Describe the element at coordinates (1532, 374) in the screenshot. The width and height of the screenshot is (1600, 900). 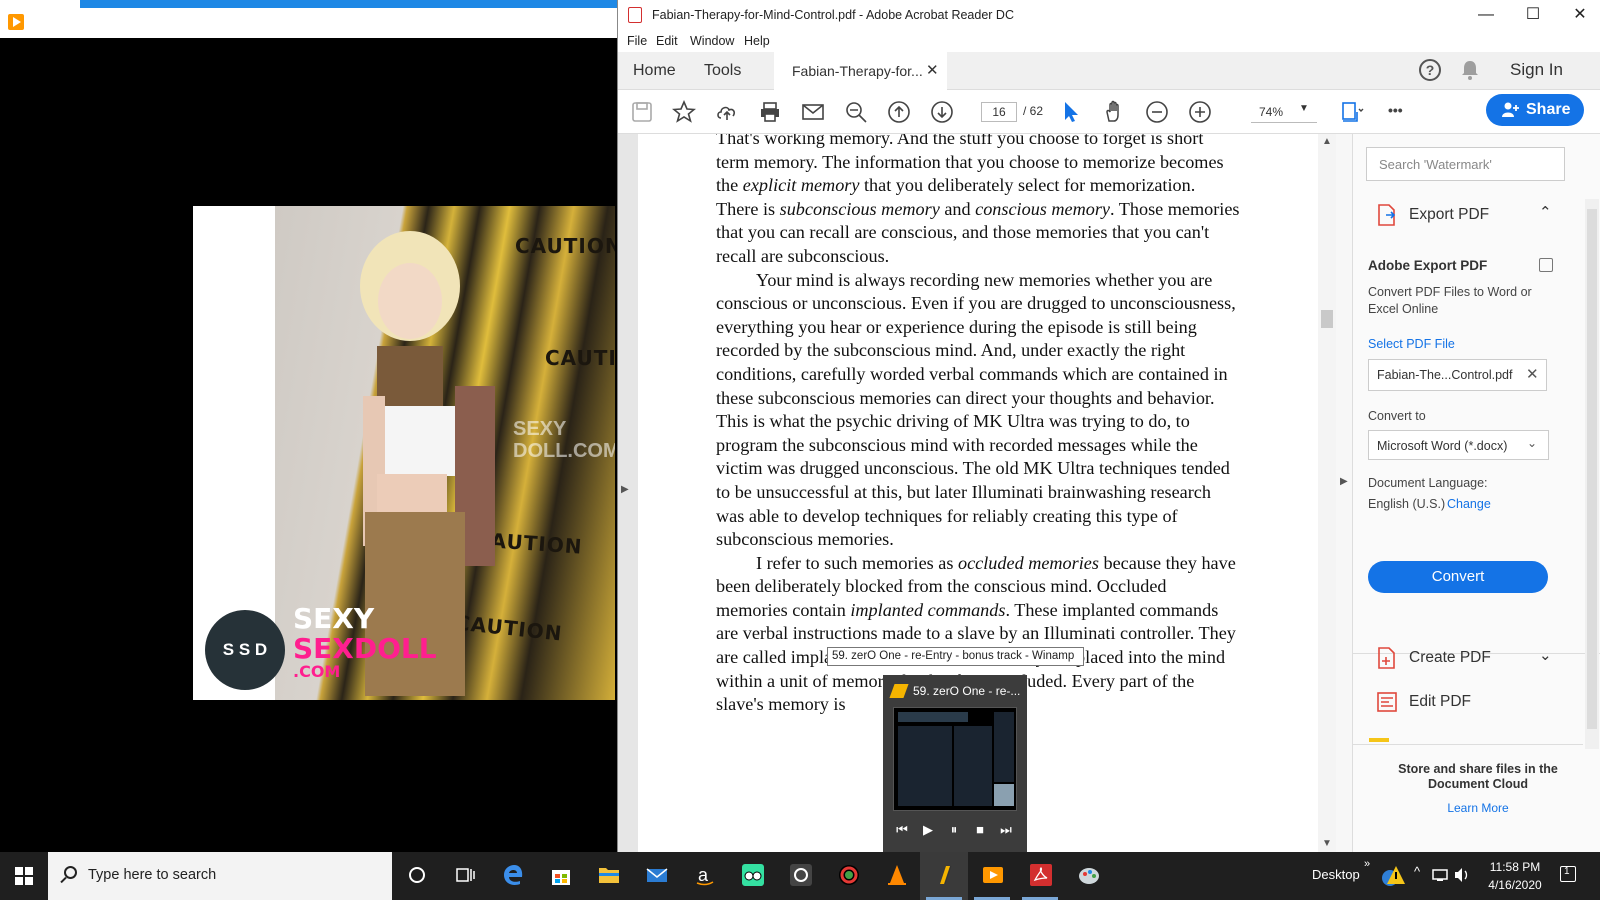
I see `clear-file-icon: ✕` at that location.